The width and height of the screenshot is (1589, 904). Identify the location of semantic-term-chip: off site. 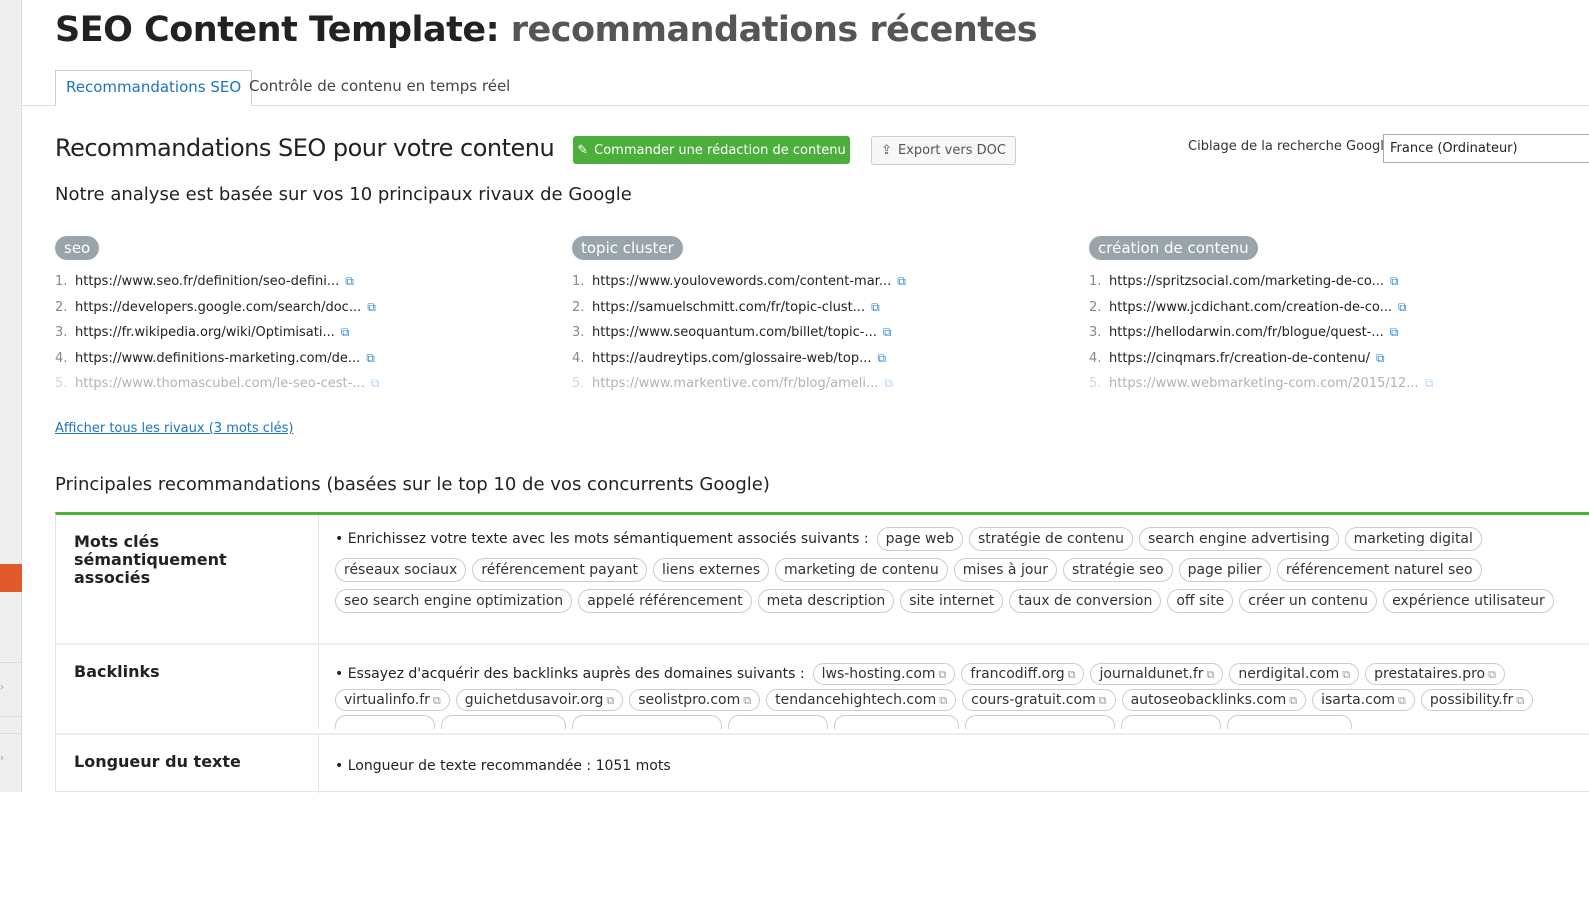
(1200, 601).